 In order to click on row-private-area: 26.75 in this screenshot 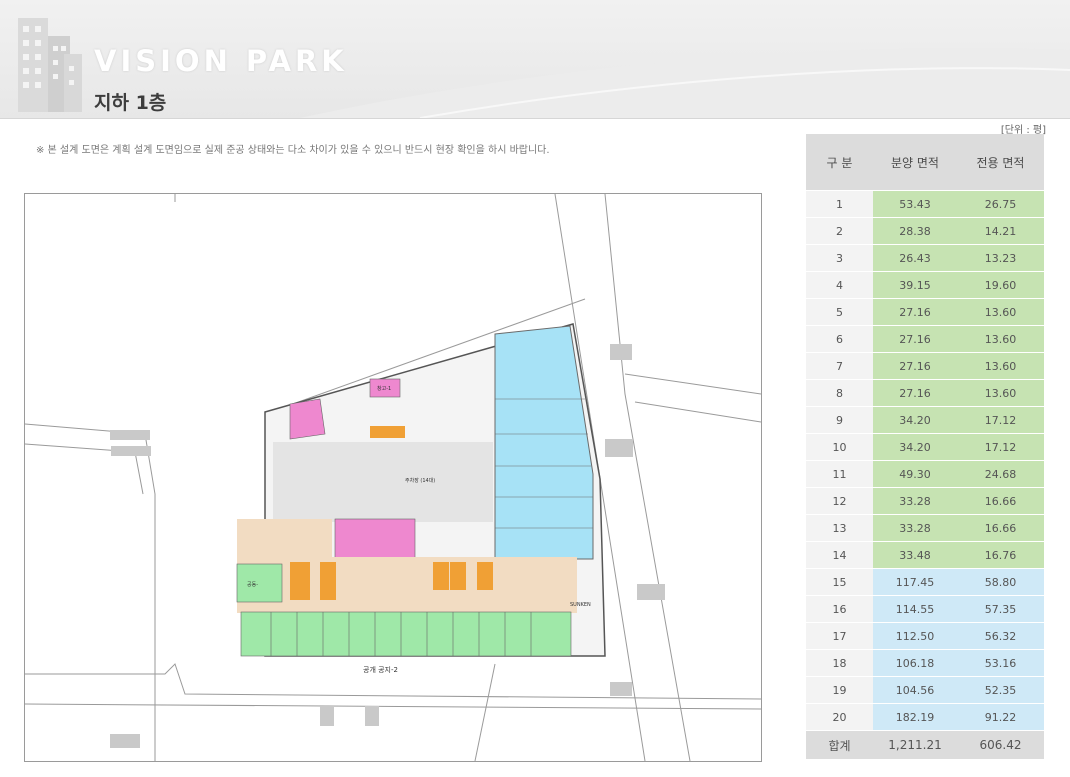, I will do `click(1000, 204)`.